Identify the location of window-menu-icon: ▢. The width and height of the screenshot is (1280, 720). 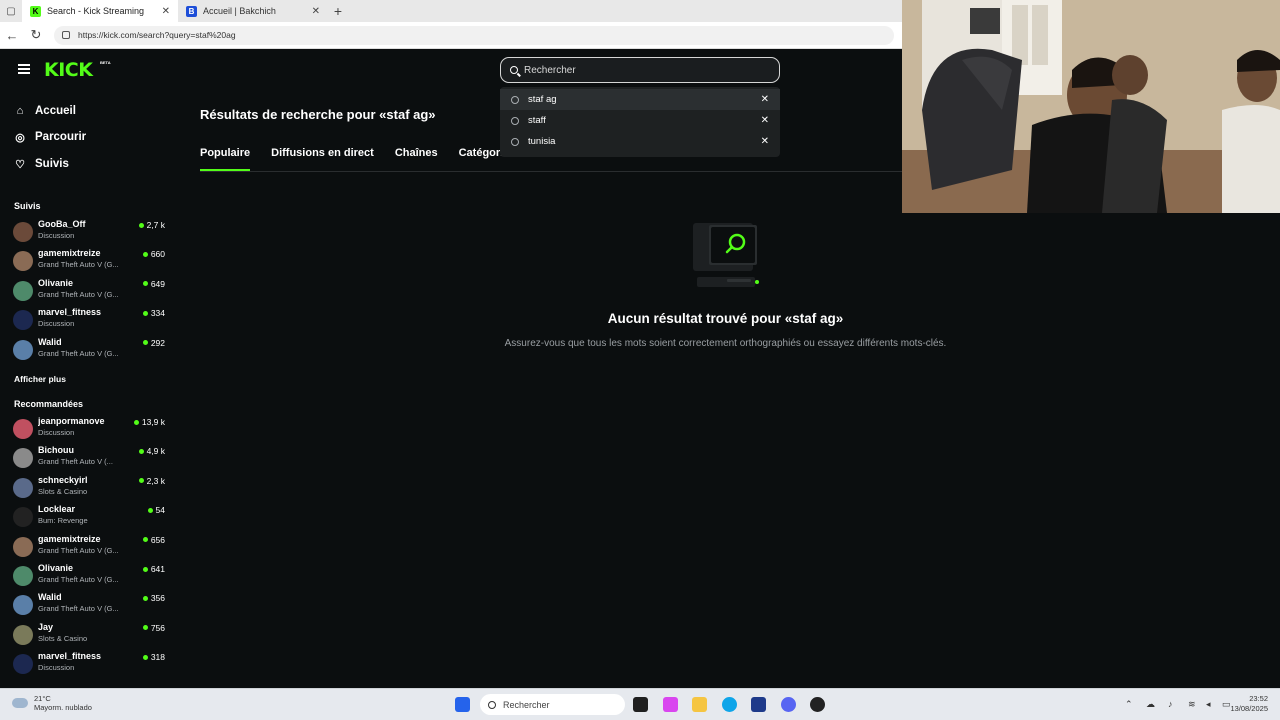
(11, 11).